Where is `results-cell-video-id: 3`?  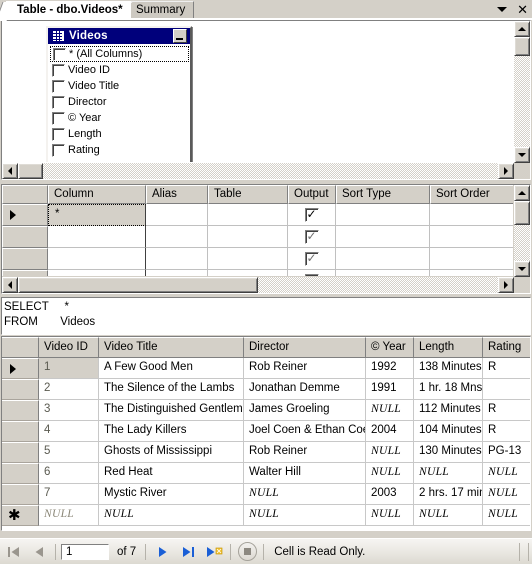
results-cell-video-id: 3 is located at coordinates (69, 410).